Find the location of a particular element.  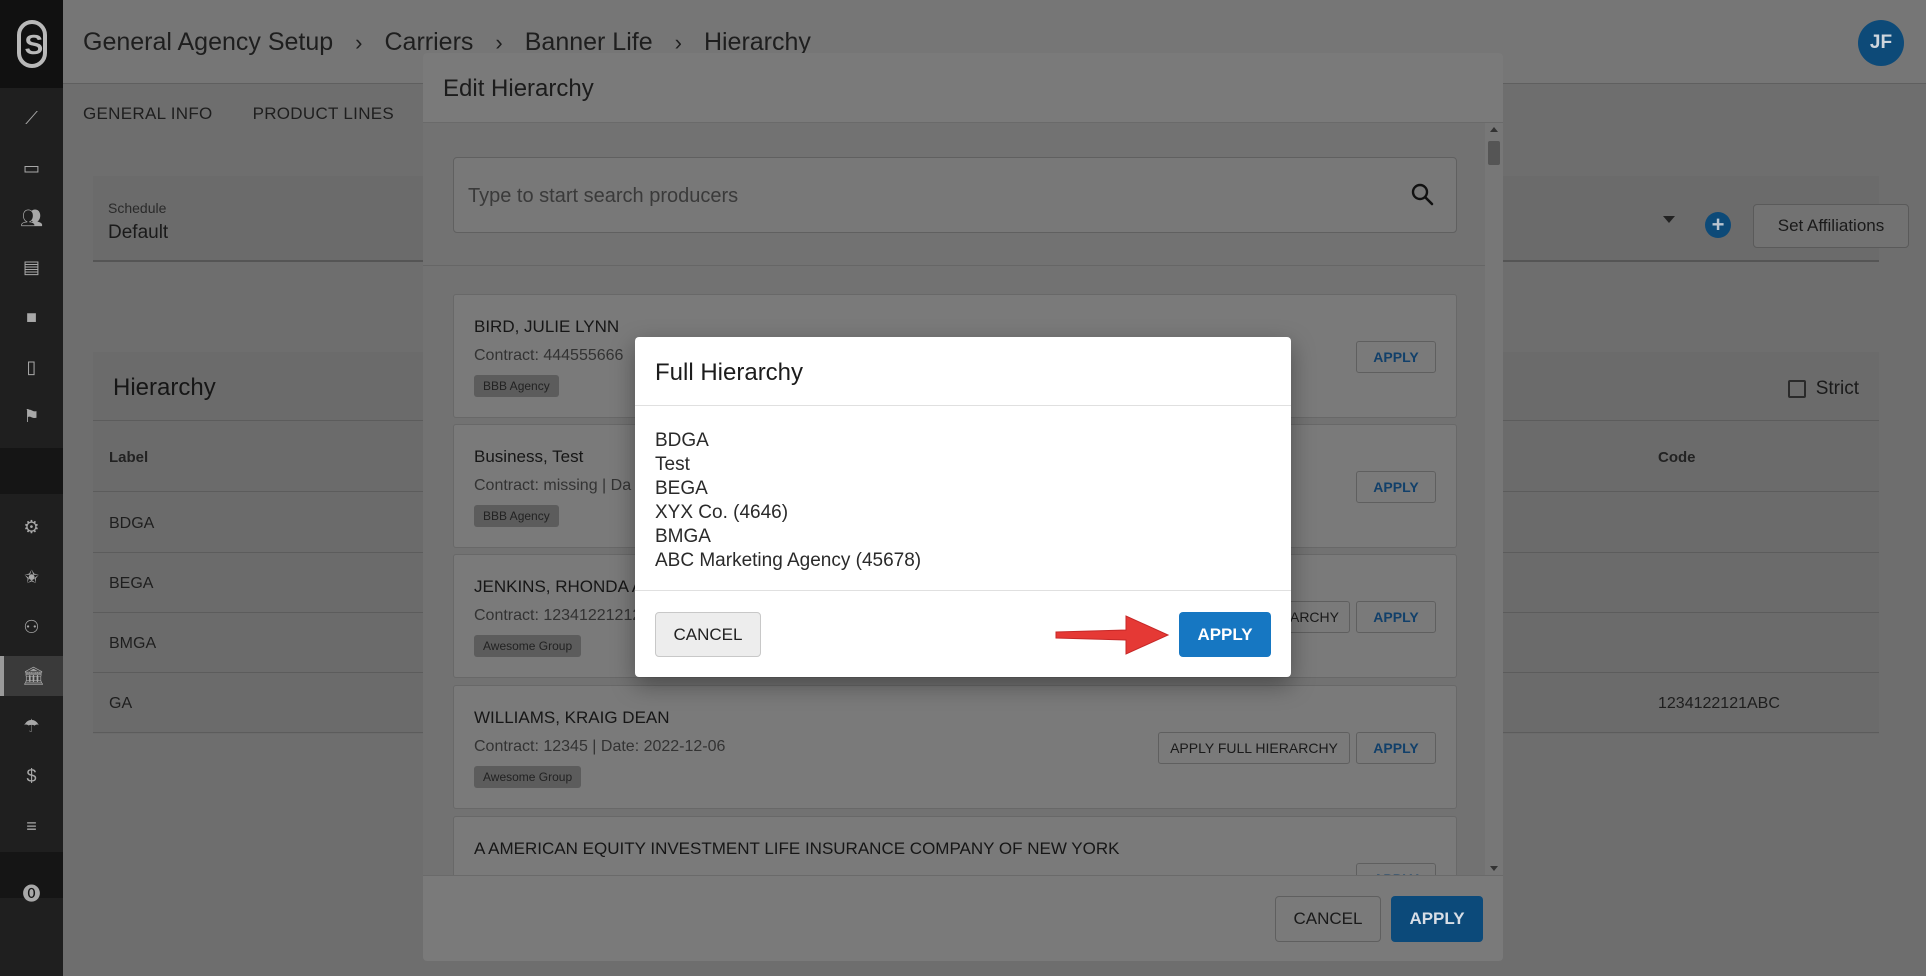

row-label: GA is located at coordinates (121, 703).